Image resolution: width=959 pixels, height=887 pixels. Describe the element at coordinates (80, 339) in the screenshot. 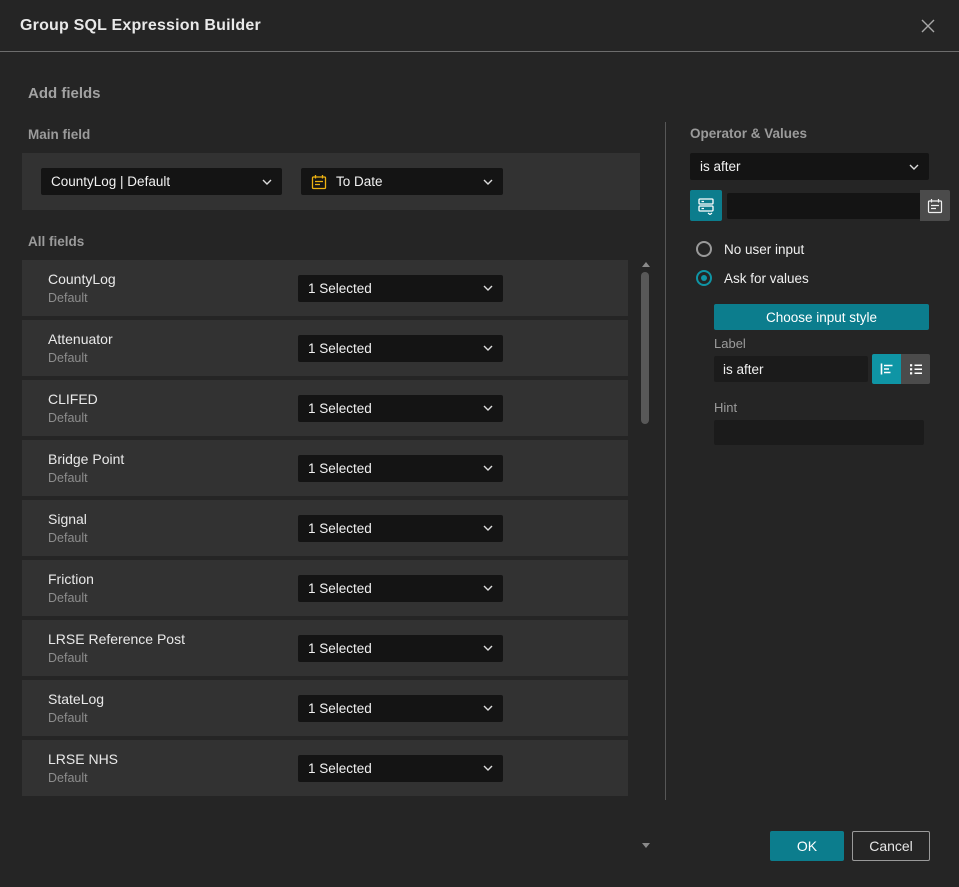

I see `field-name: Attenuator` at that location.